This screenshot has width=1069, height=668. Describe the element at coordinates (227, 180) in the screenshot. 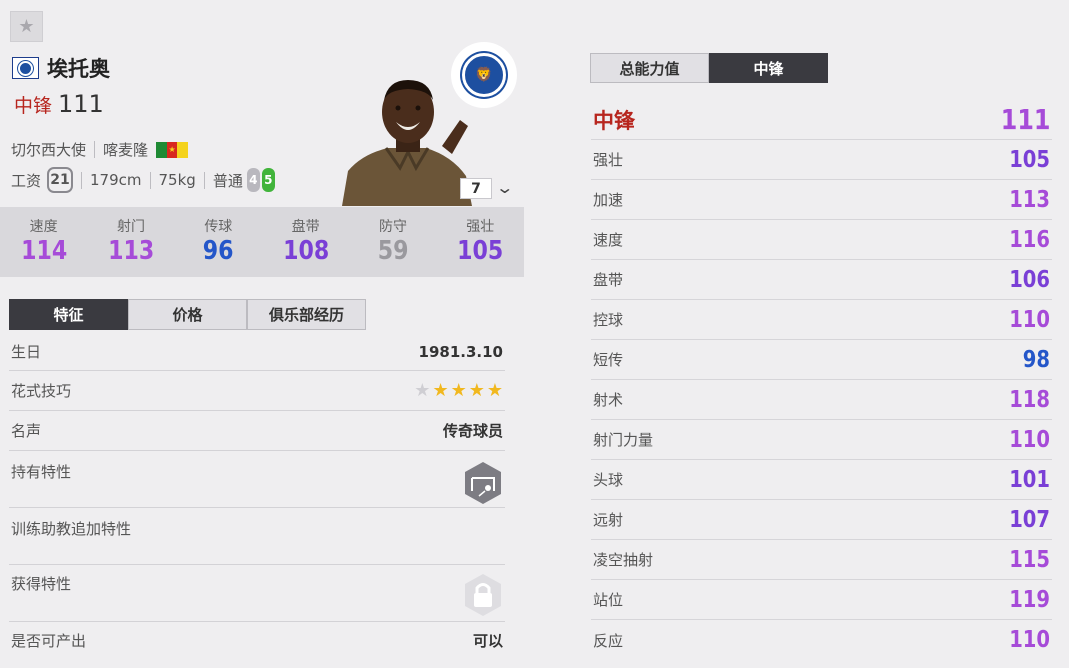

I see `body-type: 普通` at that location.